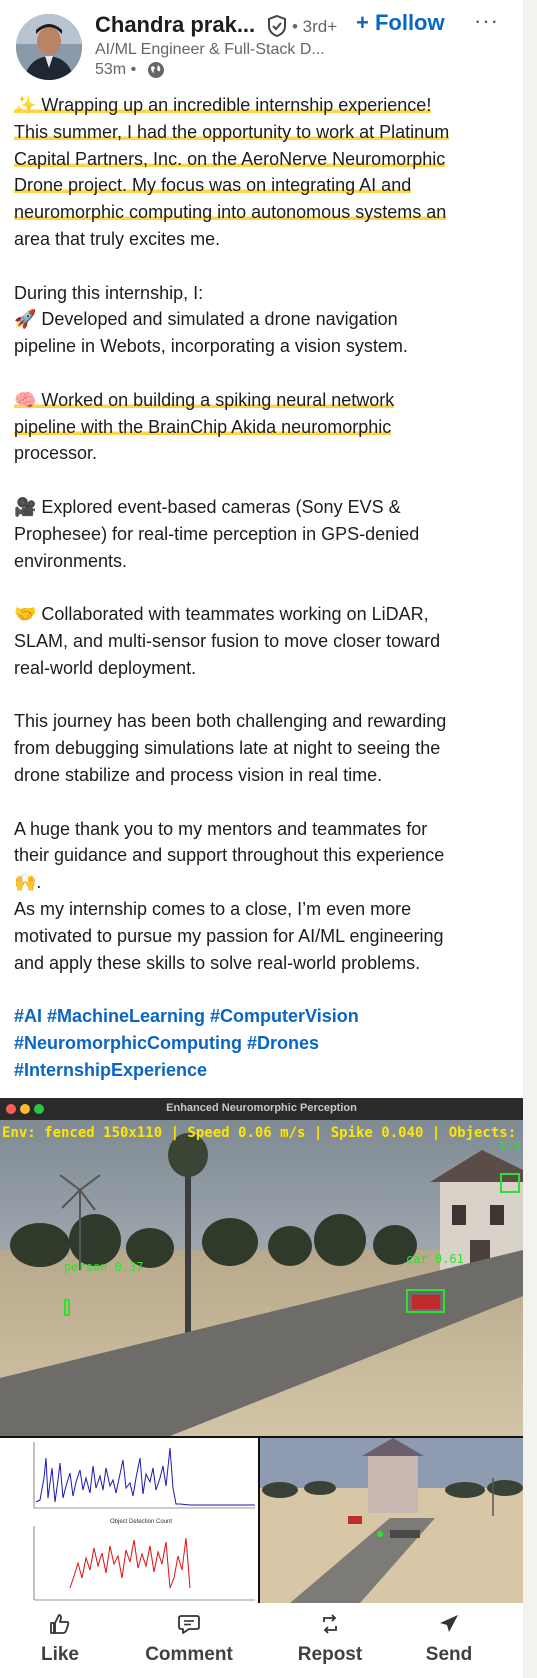 The height and width of the screenshot is (1678, 537). Describe the element at coordinates (56, 453) in the screenshot. I see `post-line: processor.` at that location.